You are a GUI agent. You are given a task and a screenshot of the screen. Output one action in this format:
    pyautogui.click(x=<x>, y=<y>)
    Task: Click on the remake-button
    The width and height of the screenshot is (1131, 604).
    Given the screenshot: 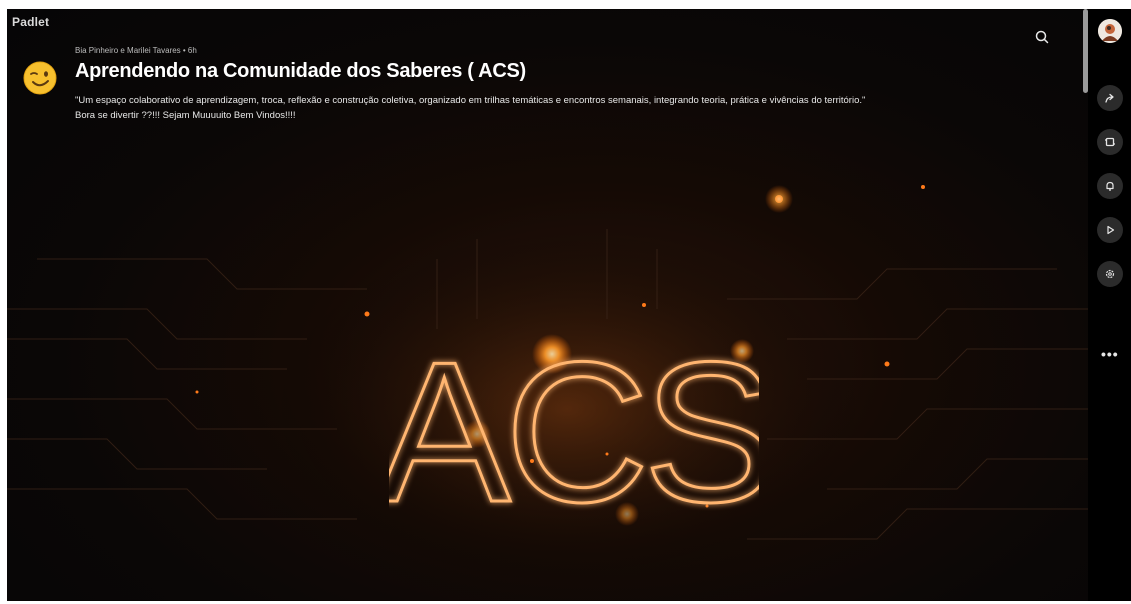 What is the action you would take?
    pyautogui.click(x=1110, y=142)
    